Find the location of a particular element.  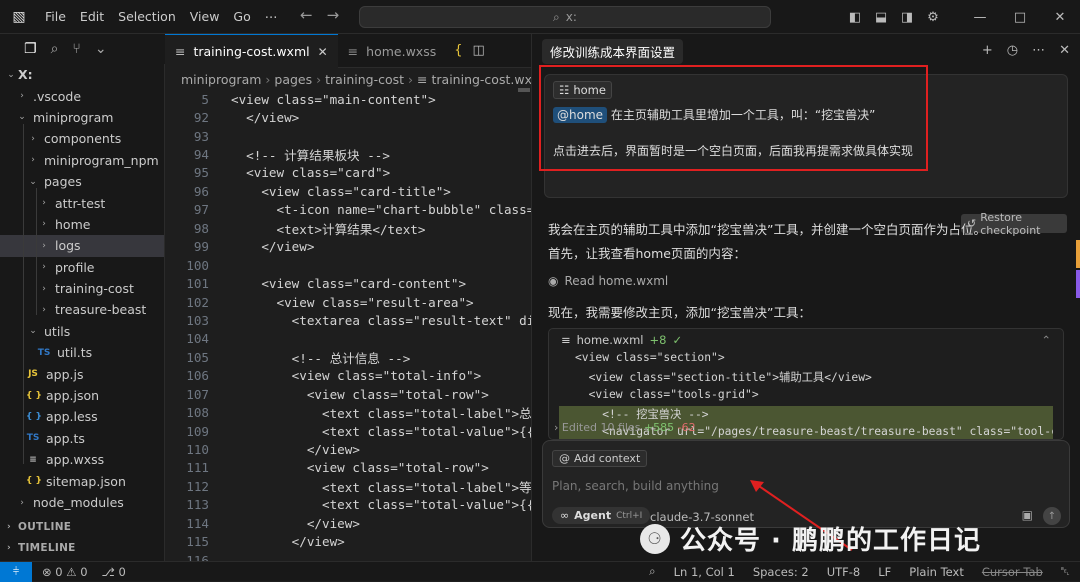

search-view-icon: ⌕ is located at coordinates (55, 49).